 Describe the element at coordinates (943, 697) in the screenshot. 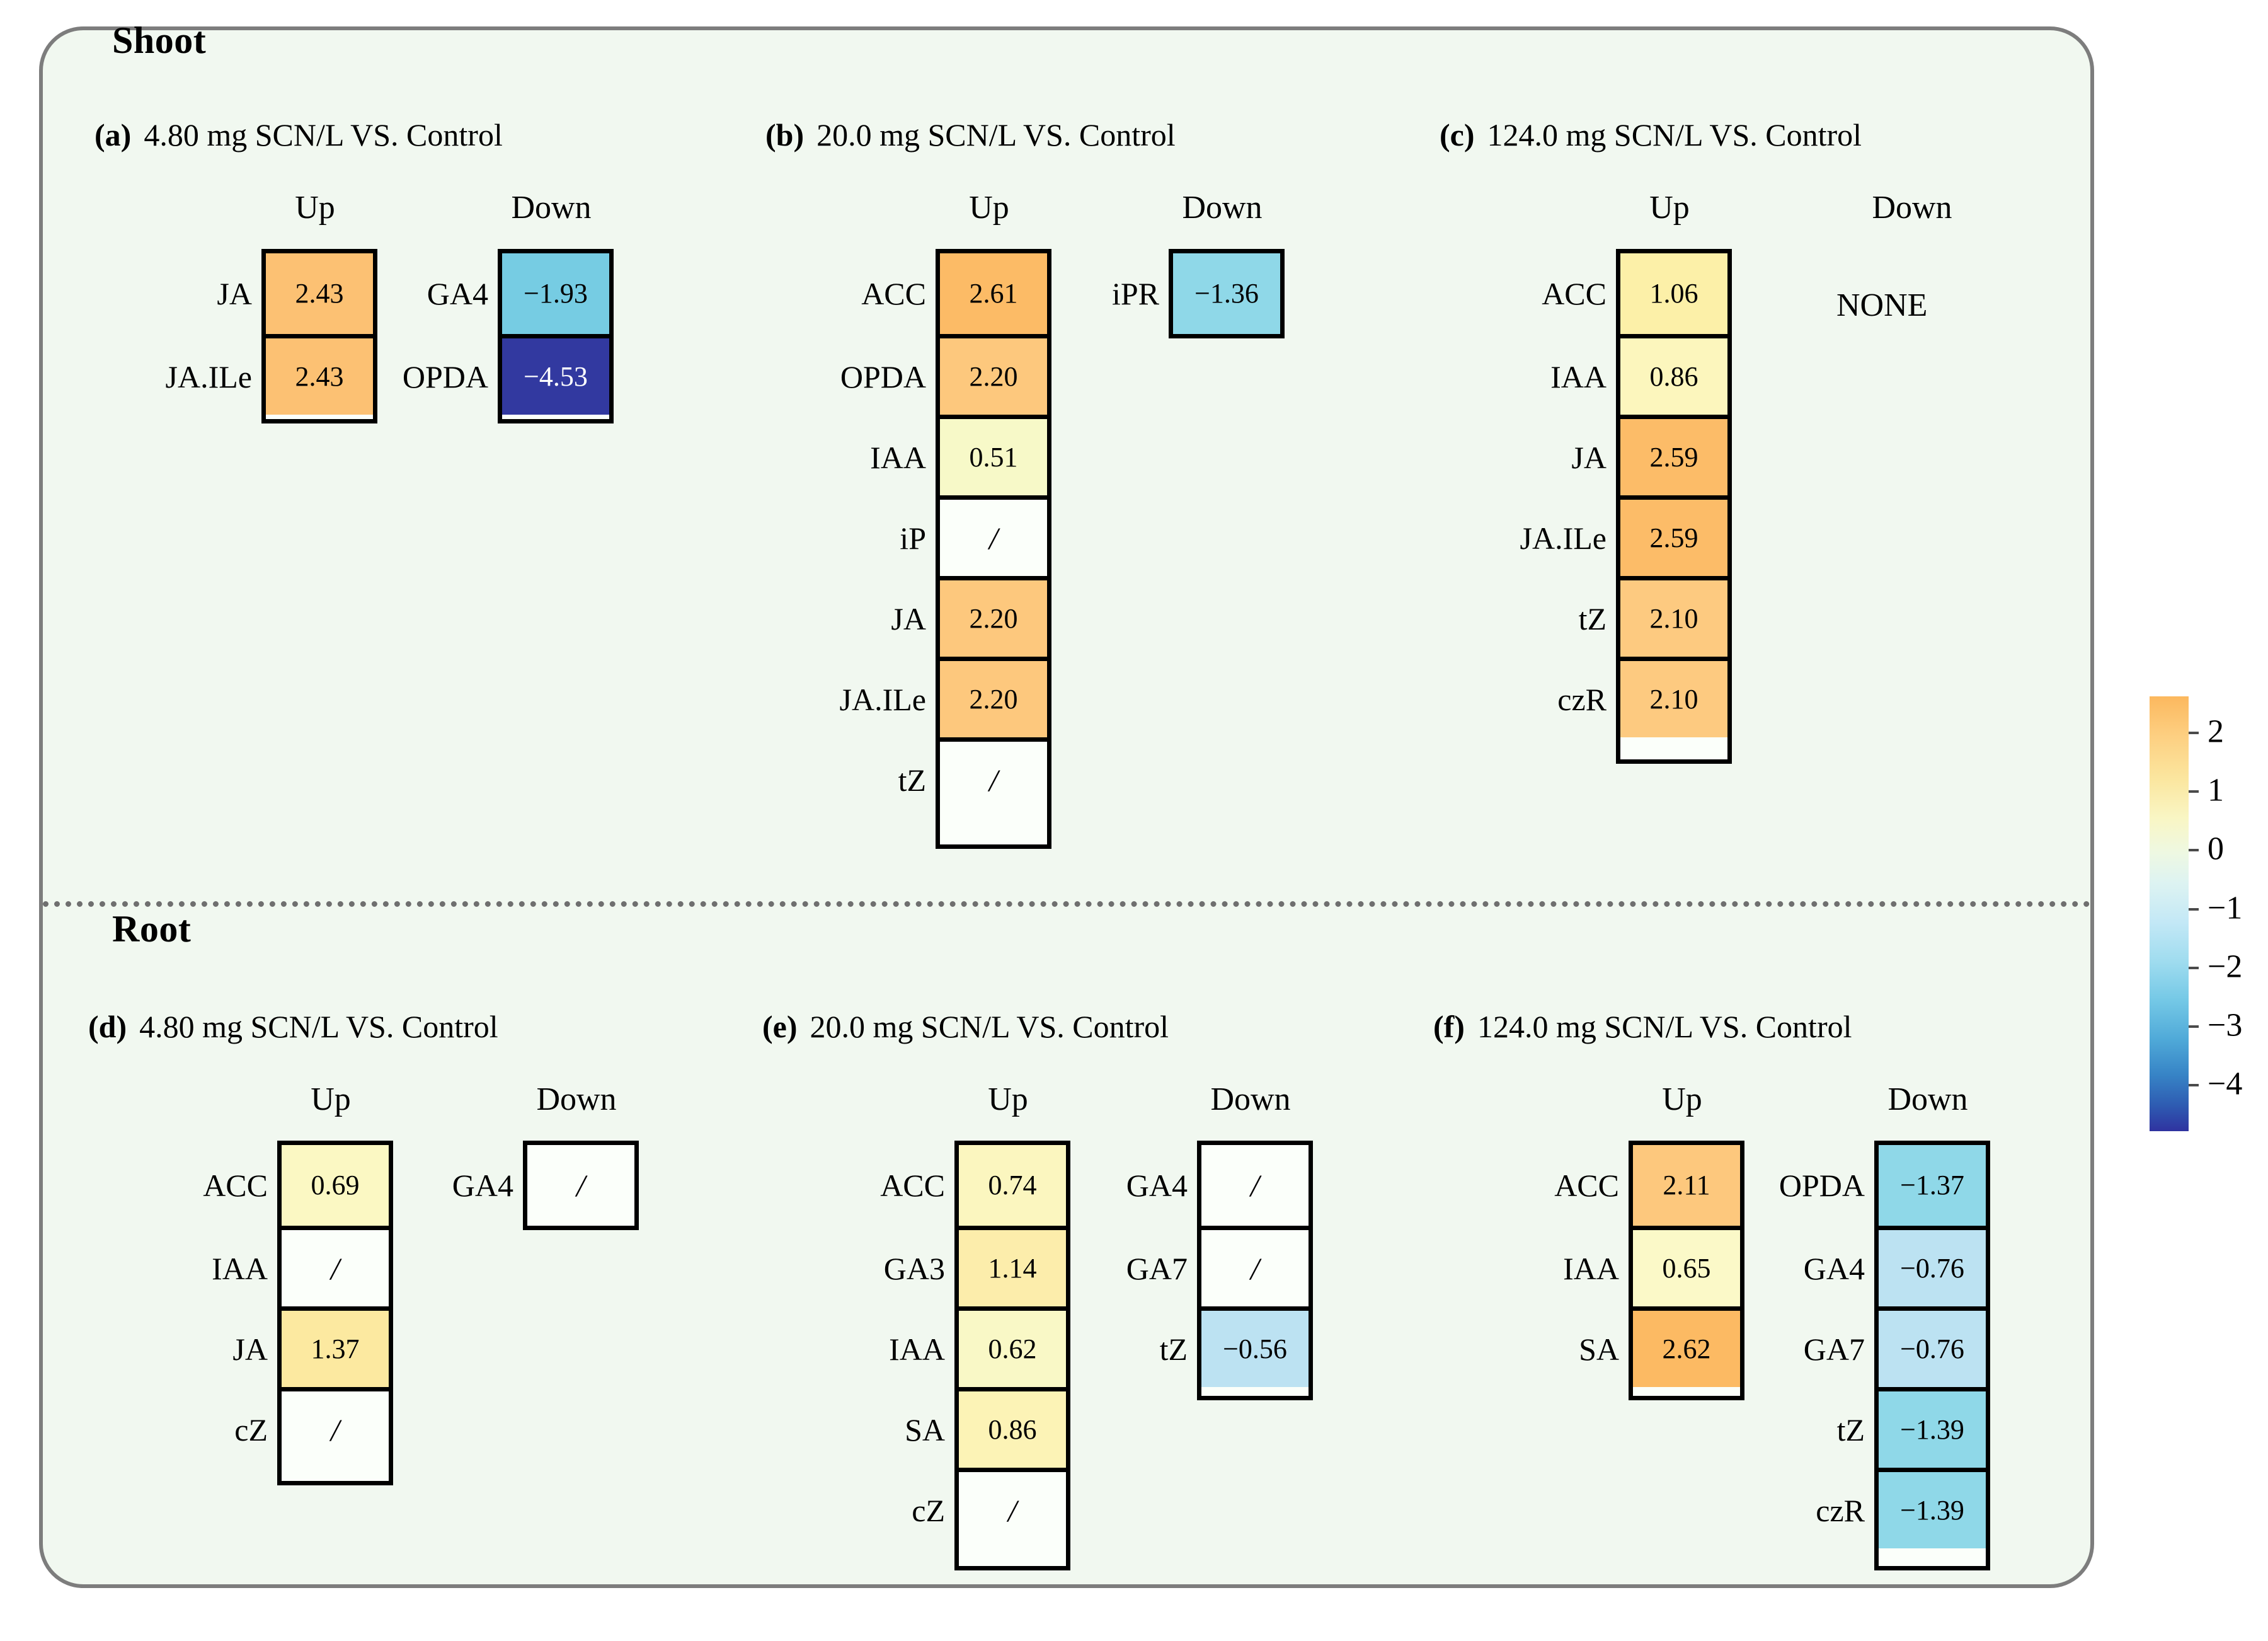

I see `heatmap-cell: JA.ILe 2.20` at that location.